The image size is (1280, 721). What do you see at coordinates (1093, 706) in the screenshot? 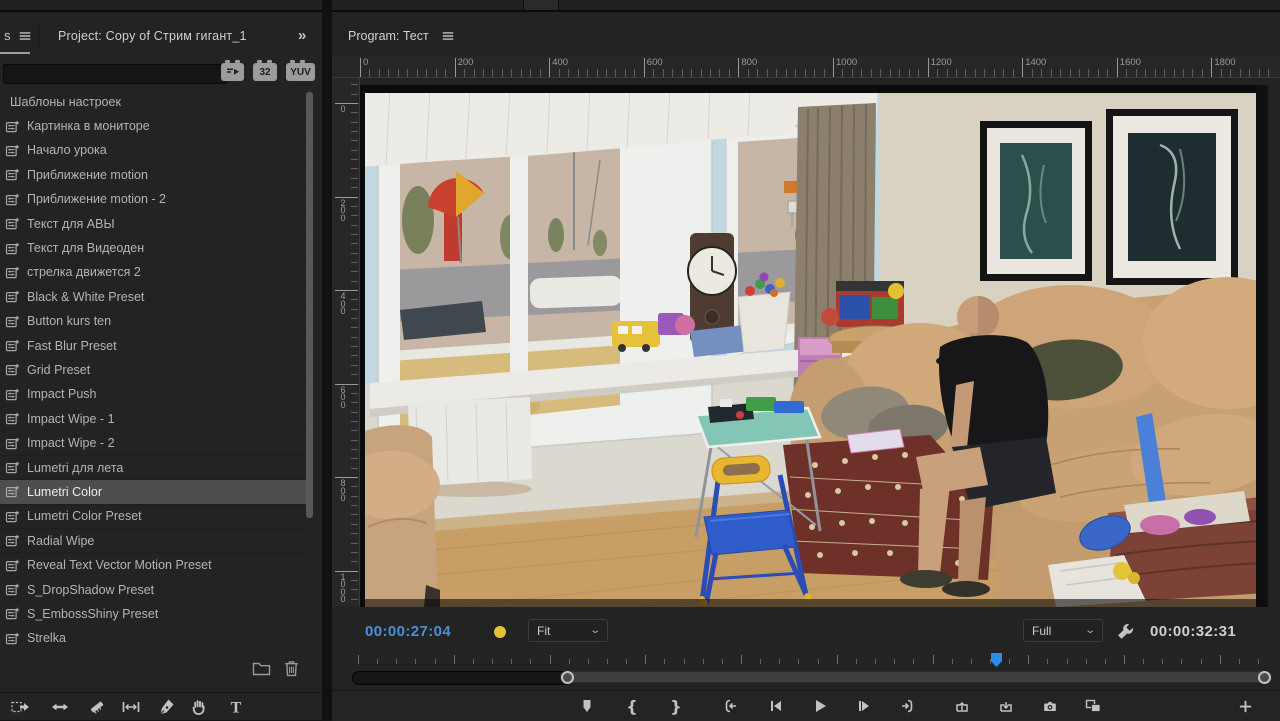
I see `comparison-view-button` at bounding box center [1093, 706].